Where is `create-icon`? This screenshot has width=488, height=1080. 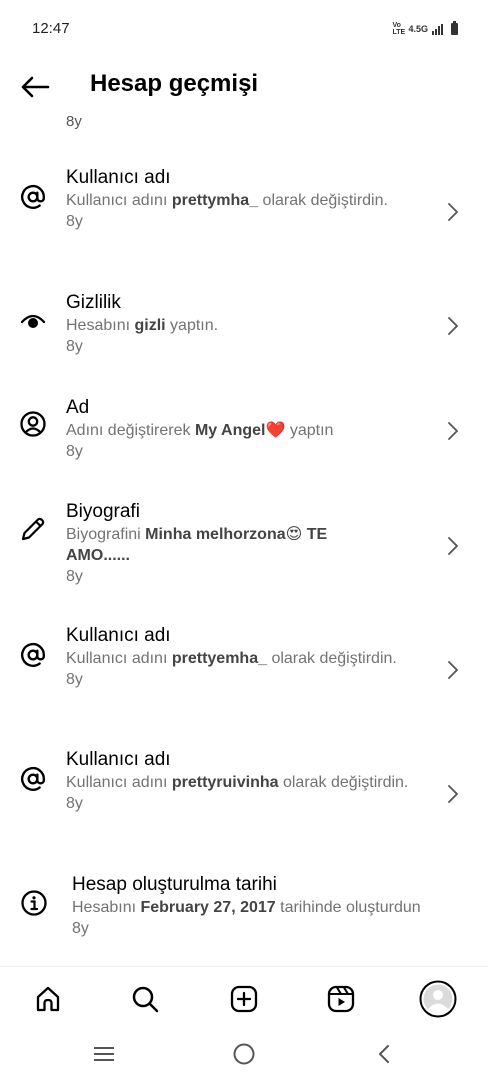 create-icon is located at coordinates (244, 999).